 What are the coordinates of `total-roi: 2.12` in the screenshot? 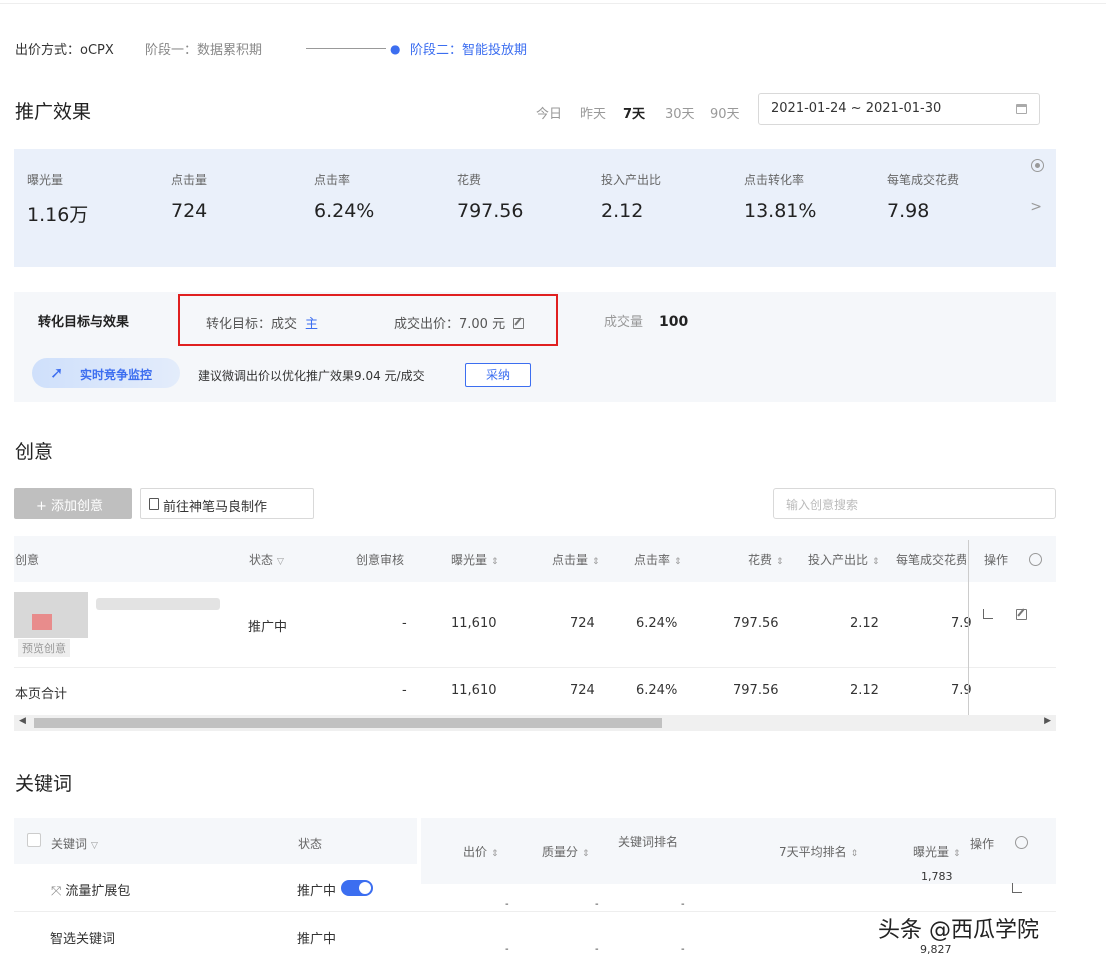 It's located at (864, 690).